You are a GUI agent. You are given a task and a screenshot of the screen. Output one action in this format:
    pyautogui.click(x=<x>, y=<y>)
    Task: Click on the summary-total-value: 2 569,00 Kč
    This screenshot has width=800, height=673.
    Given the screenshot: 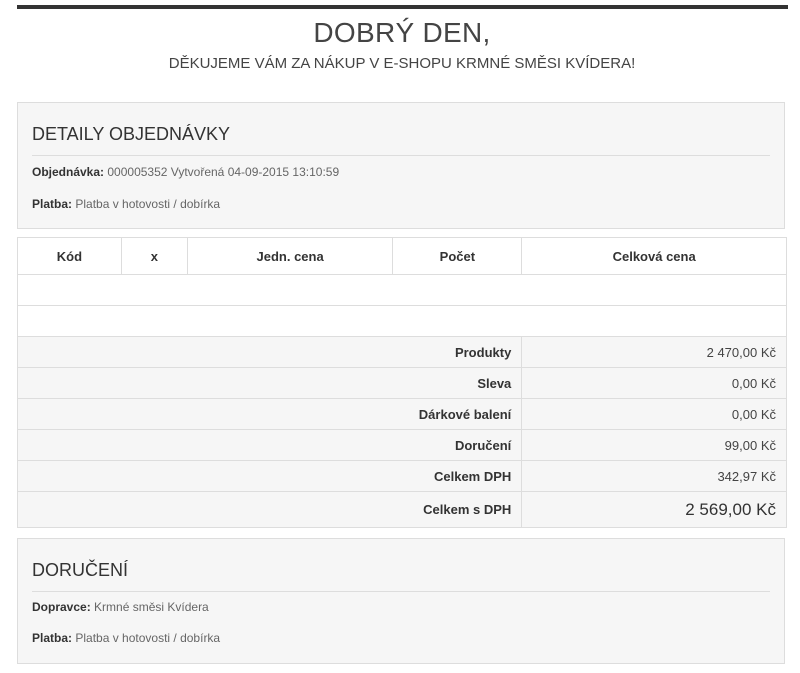 What is the action you would take?
    pyautogui.click(x=654, y=509)
    